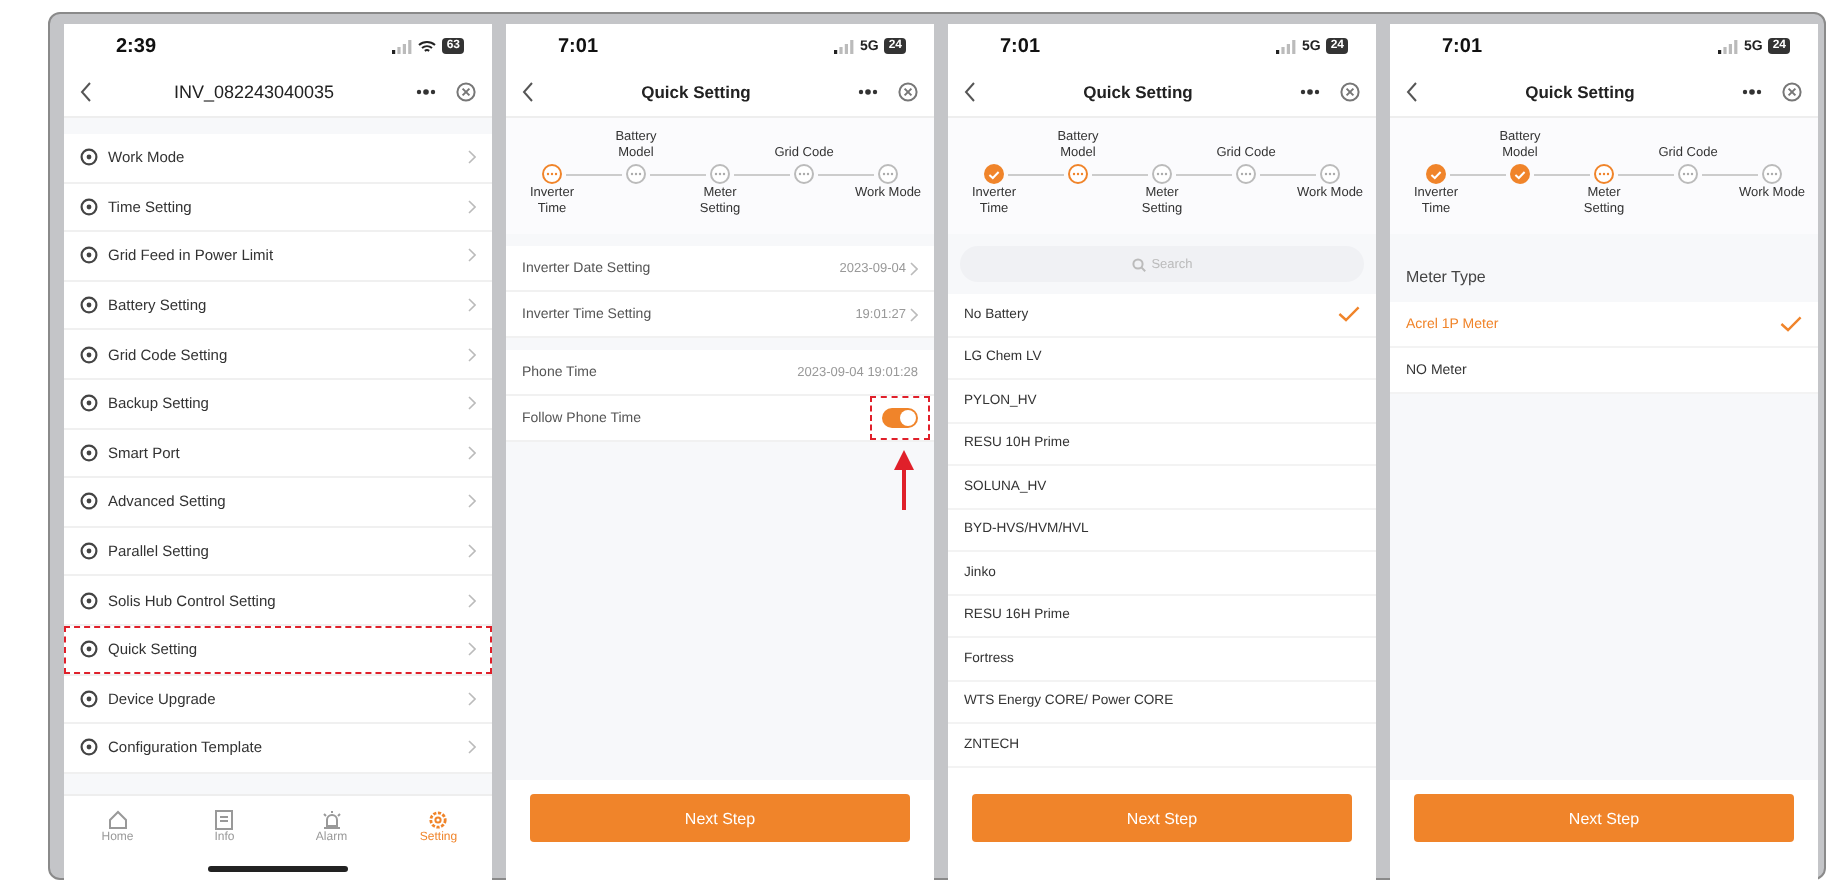 This screenshot has height=896, width=1842. Describe the element at coordinates (1446, 277) in the screenshot. I see `section-title: Meter Type` at that location.